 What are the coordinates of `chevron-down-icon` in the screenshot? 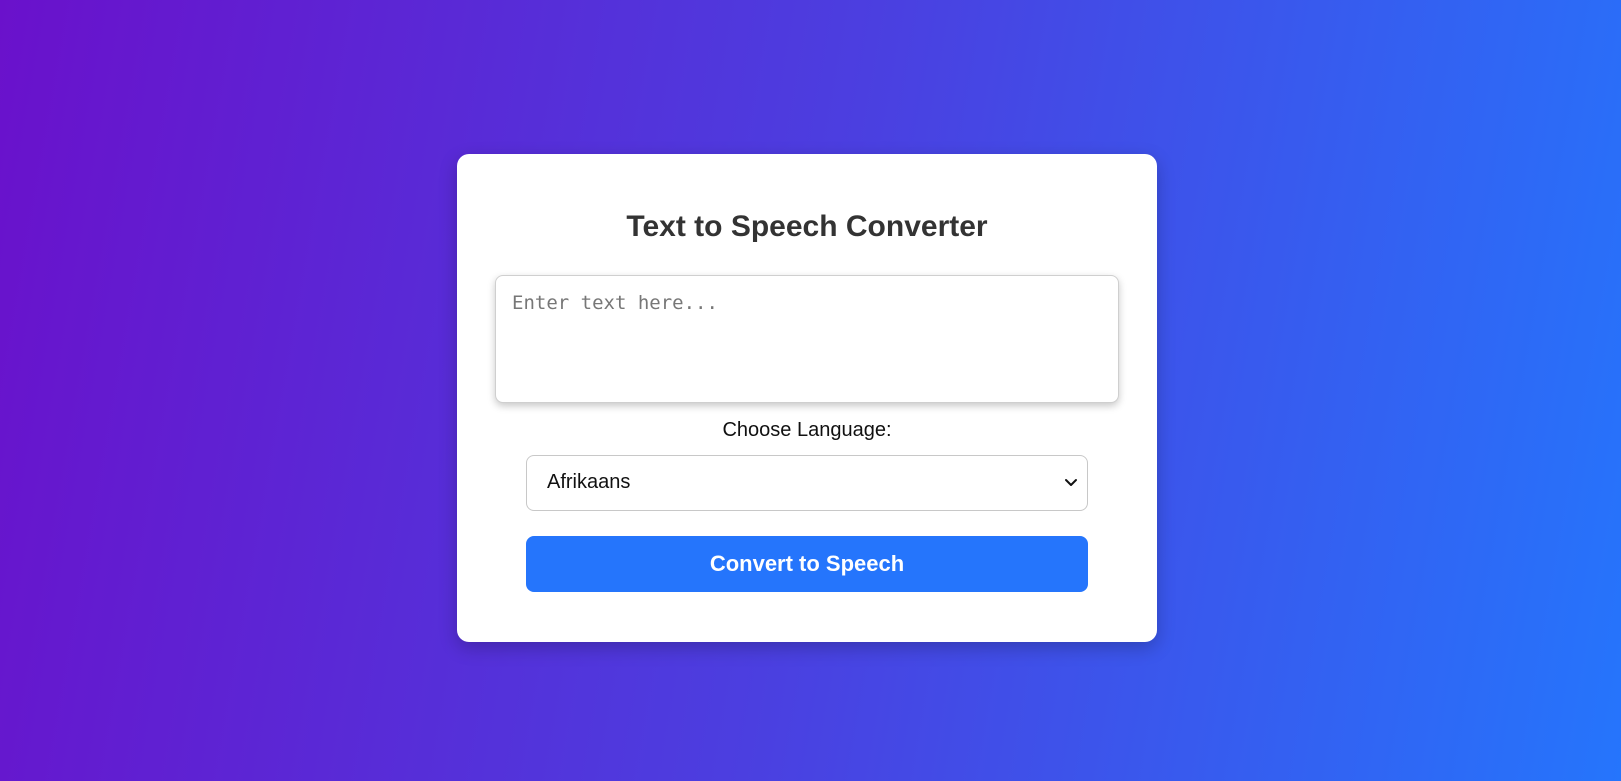 It's located at (1071, 482).